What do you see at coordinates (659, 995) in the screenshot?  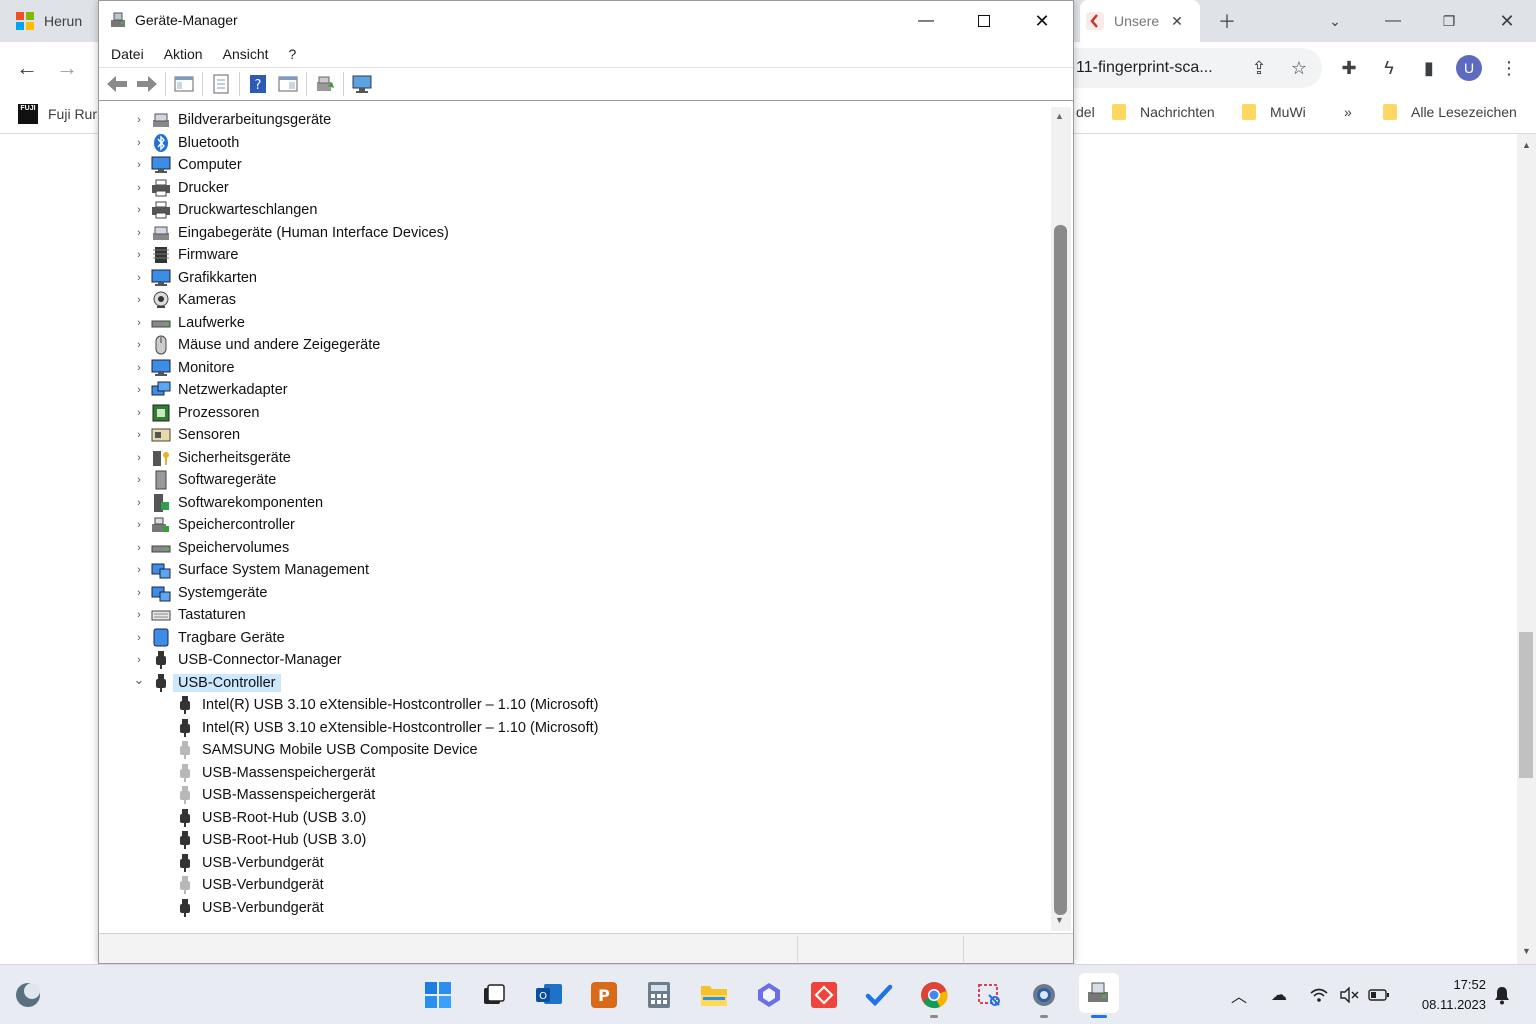 I see `calculator-taskbar-button` at bounding box center [659, 995].